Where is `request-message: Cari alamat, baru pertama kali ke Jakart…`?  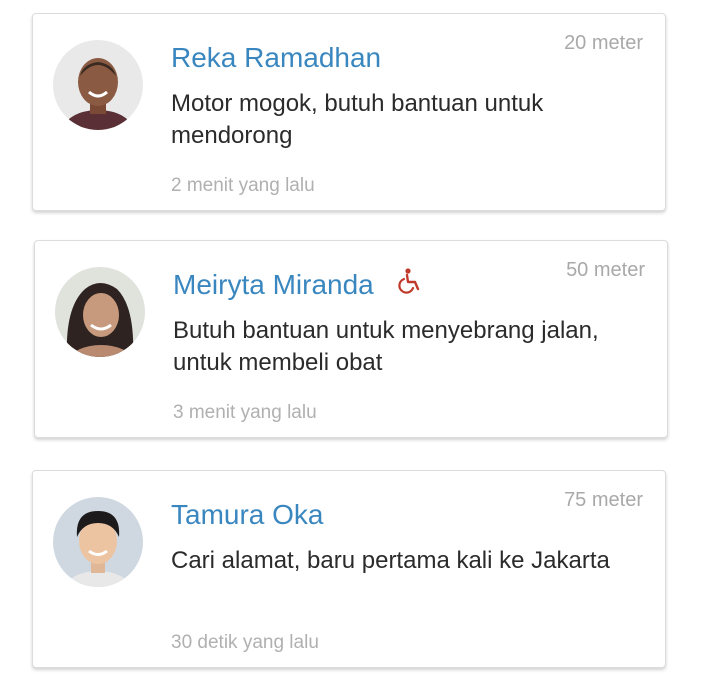 request-message: Cari alamat, baru pertama kali ke Jakart… is located at coordinates (390, 560).